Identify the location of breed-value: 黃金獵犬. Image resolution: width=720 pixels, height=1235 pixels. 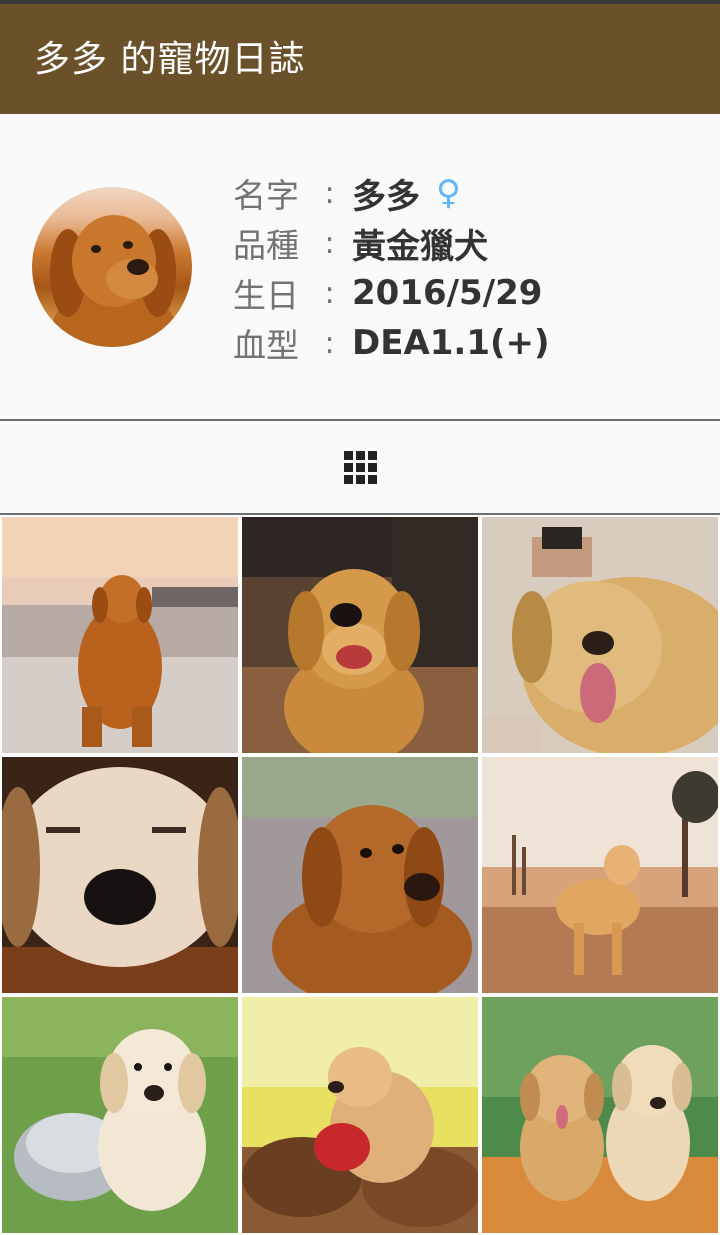
(420, 246).